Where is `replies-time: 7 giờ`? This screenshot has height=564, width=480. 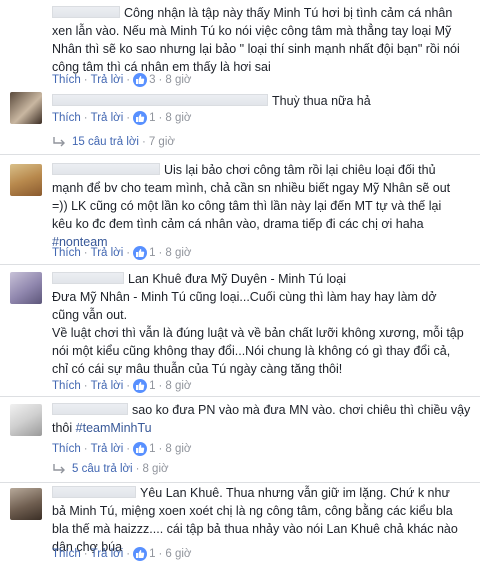
replies-time: 7 giờ is located at coordinates (161, 142).